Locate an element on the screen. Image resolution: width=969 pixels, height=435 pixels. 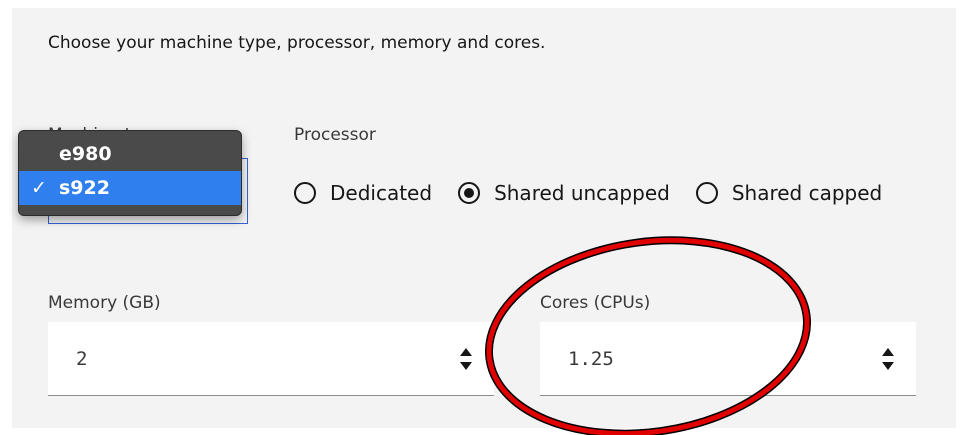
radio-selected-icon is located at coordinates (469, 193).